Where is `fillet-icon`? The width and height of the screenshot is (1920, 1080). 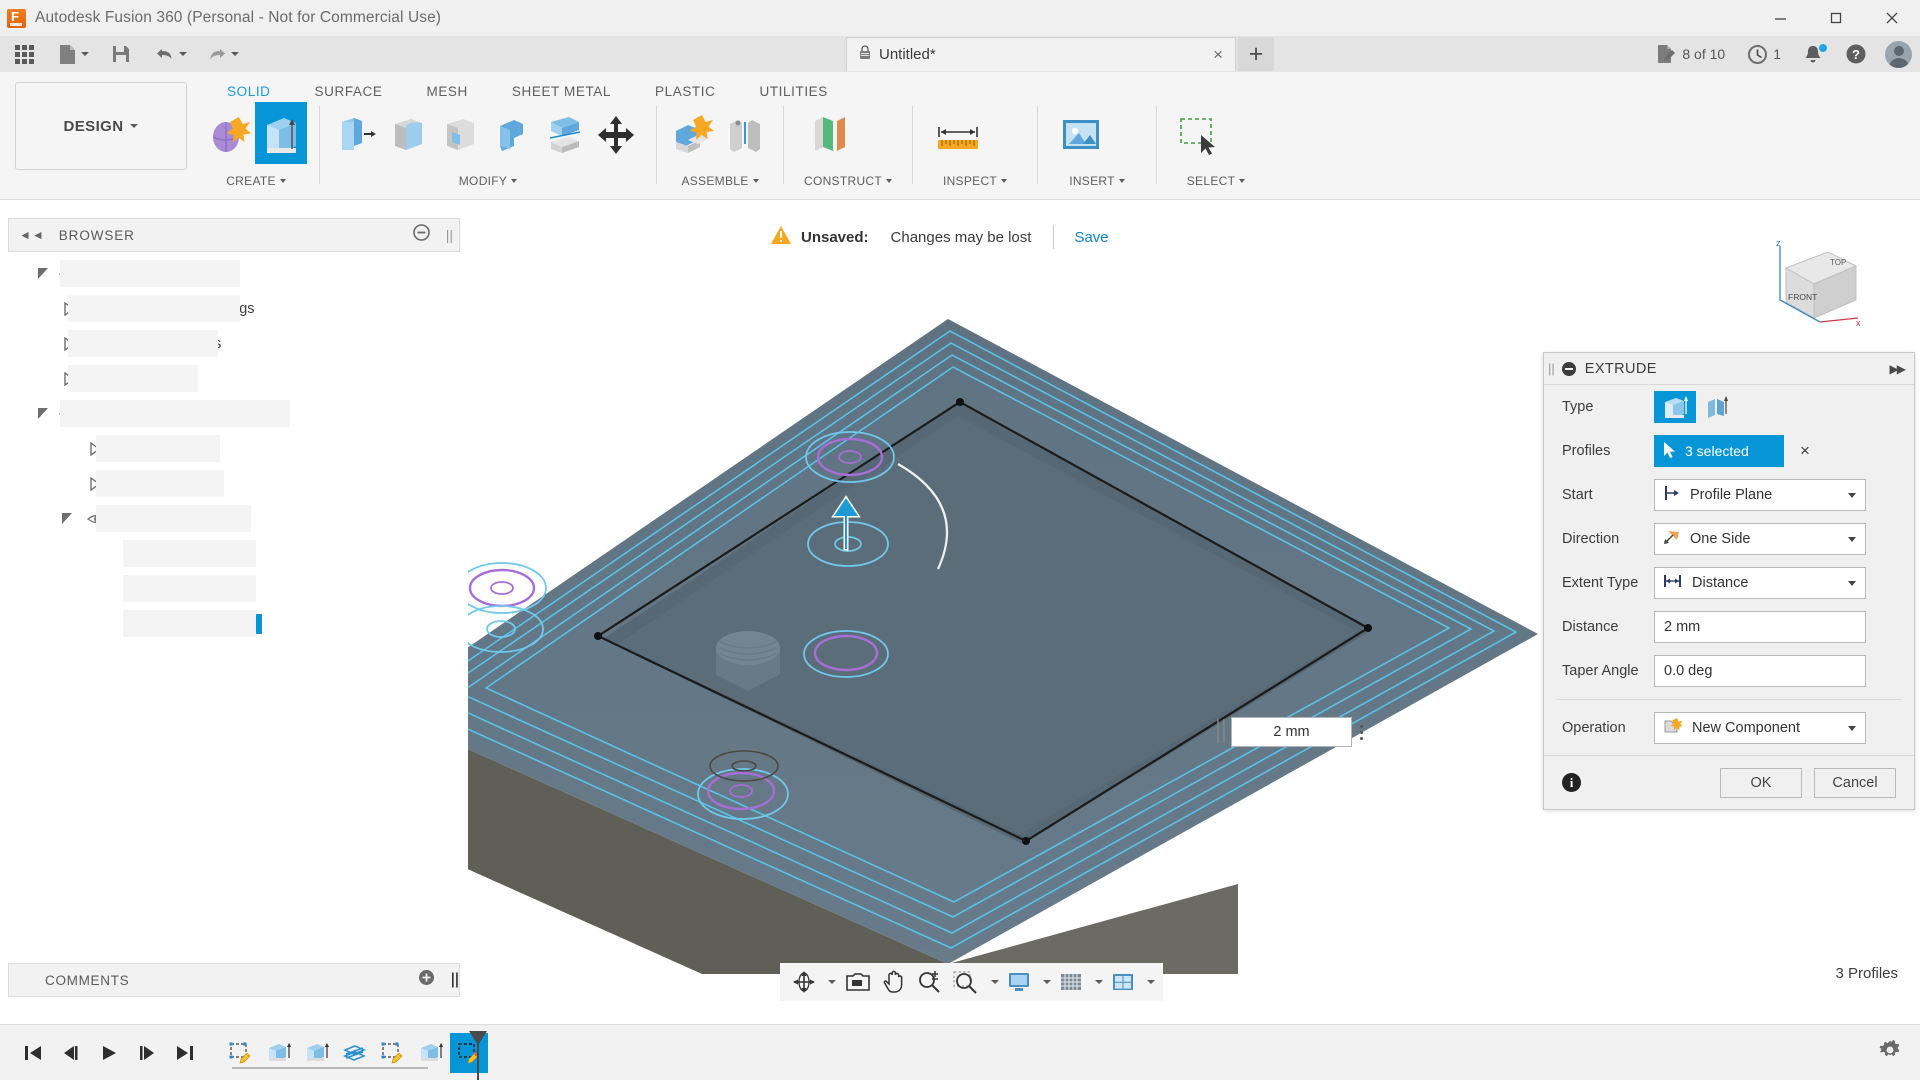 fillet-icon is located at coordinates (408, 135).